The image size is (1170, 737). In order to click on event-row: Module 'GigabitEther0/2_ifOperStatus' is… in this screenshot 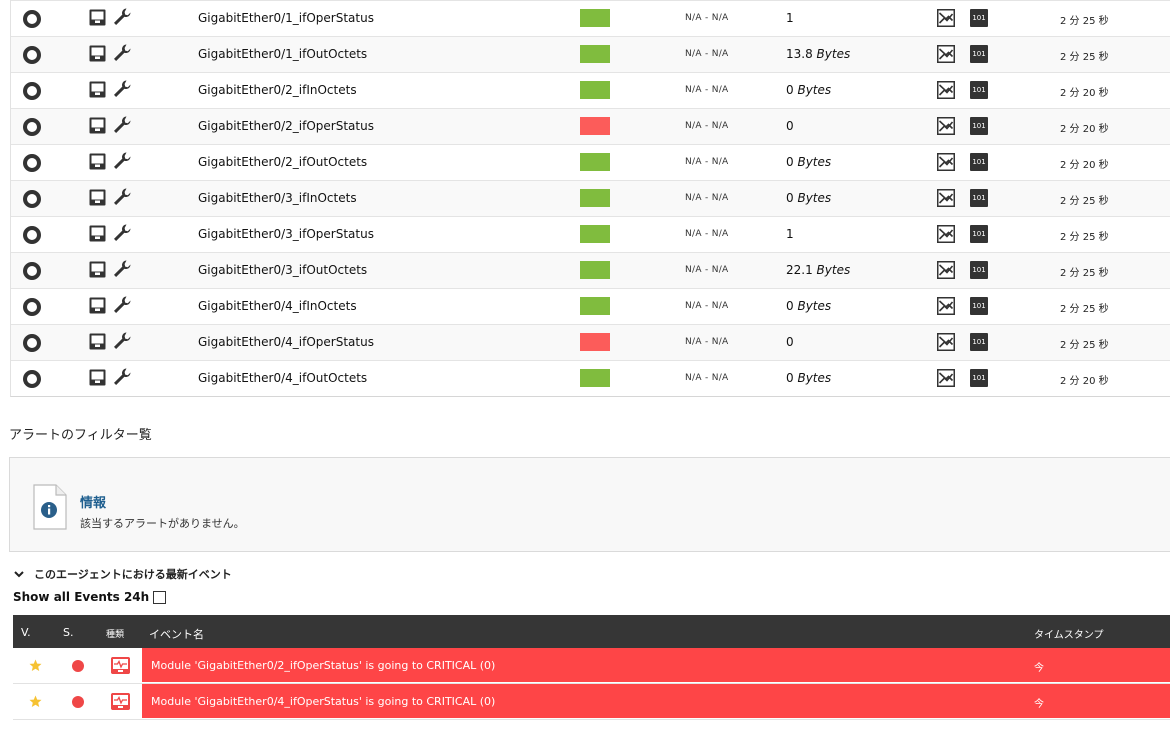, I will do `click(591, 666)`.